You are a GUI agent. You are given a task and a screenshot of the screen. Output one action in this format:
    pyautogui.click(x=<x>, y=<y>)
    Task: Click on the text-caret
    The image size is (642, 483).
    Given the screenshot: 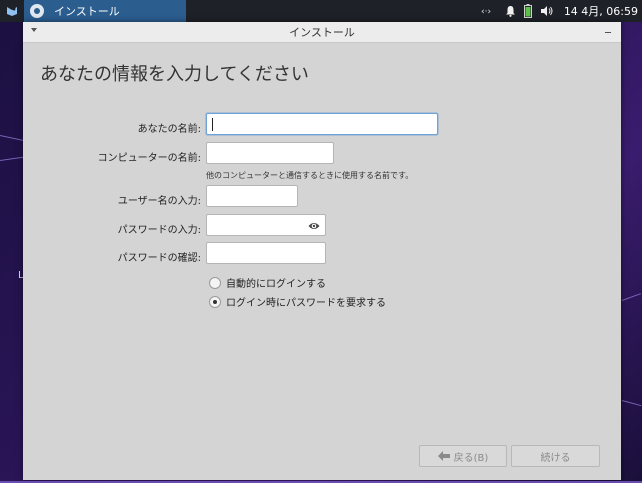 What is the action you would take?
    pyautogui.click(x=212, y=124)
    